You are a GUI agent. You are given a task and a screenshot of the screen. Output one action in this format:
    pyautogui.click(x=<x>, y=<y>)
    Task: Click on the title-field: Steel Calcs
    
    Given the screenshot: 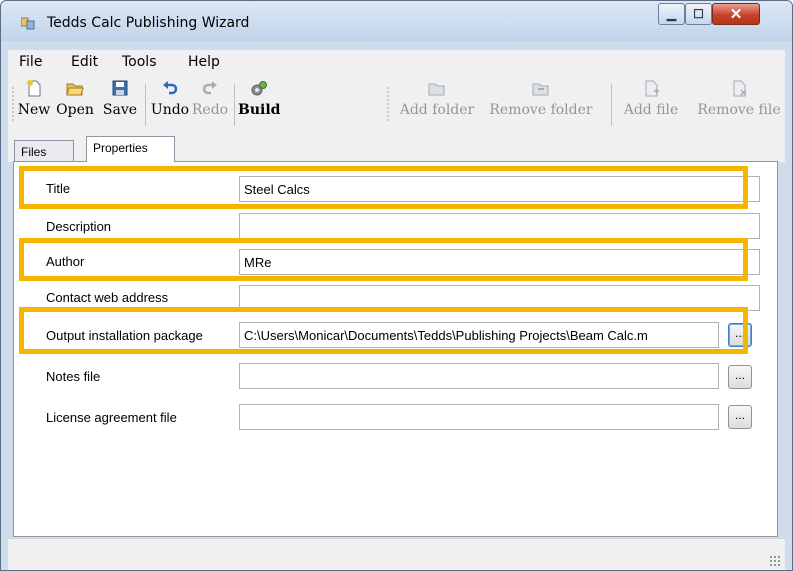 What is the action you would take?
    pyautogui.click(x=499, y=189)
    